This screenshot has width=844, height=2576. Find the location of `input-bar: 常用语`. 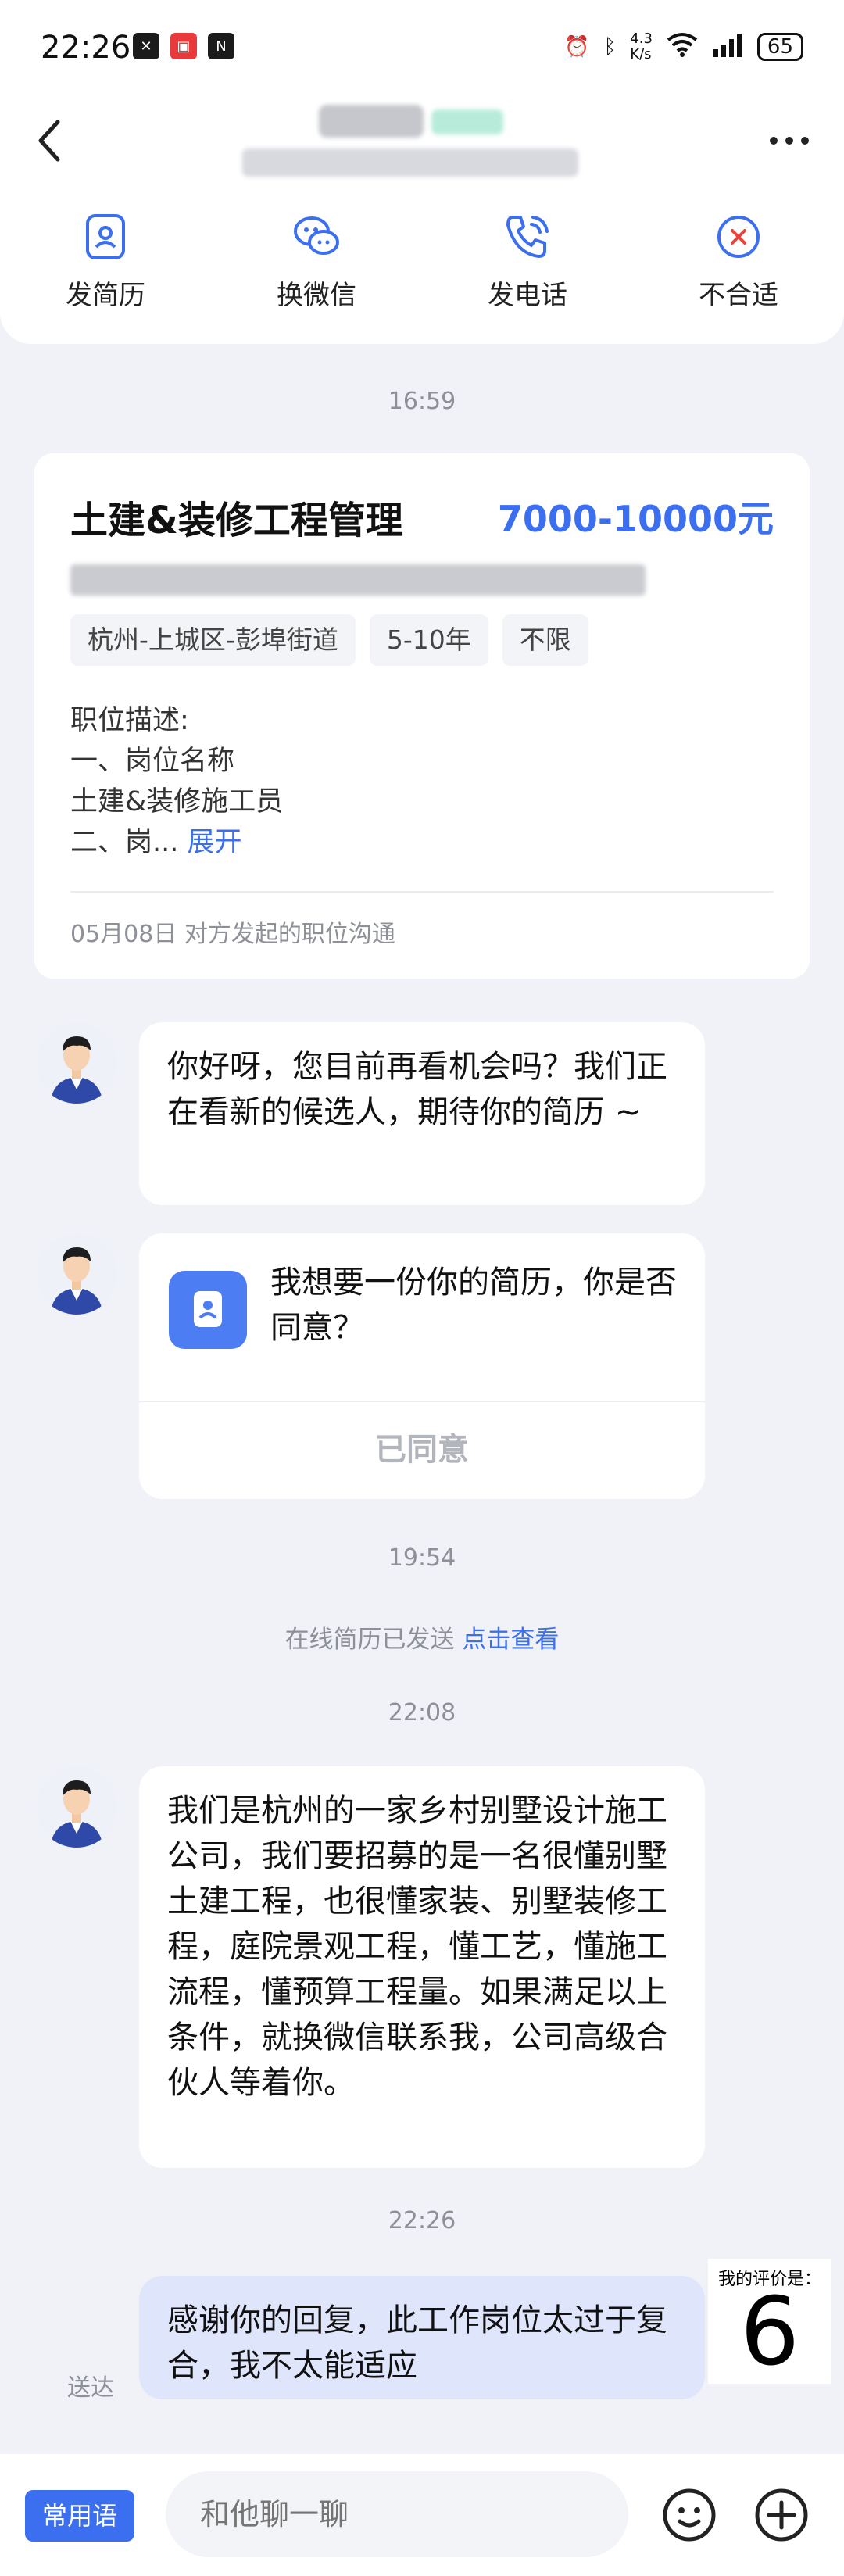

input-bar: 常用语 is located at coordinates (422, 2515).